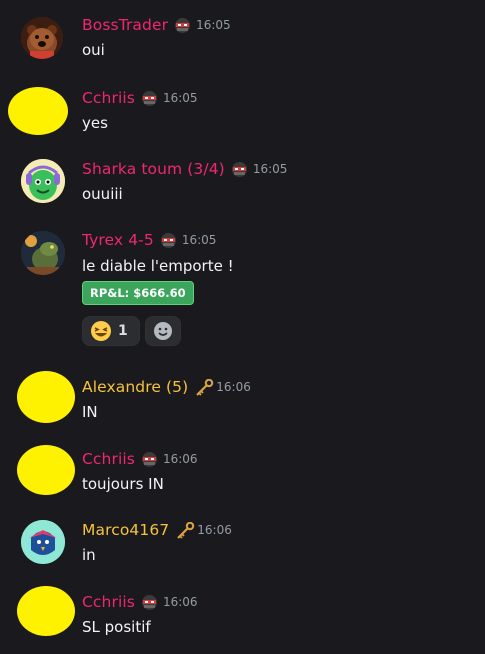 This screenshot has width=485, height=654. Describe the element at coordinates (125, 530) in the screenshot. I see `username: Marco4167` at that location.